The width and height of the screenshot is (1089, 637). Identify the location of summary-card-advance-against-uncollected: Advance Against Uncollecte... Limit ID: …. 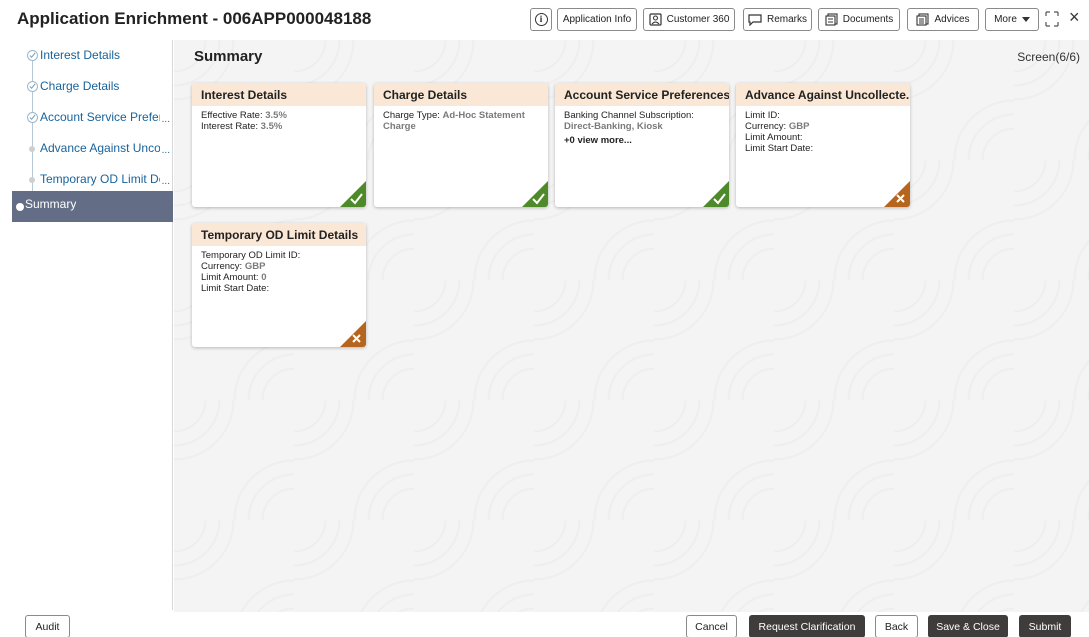
(823, 145).